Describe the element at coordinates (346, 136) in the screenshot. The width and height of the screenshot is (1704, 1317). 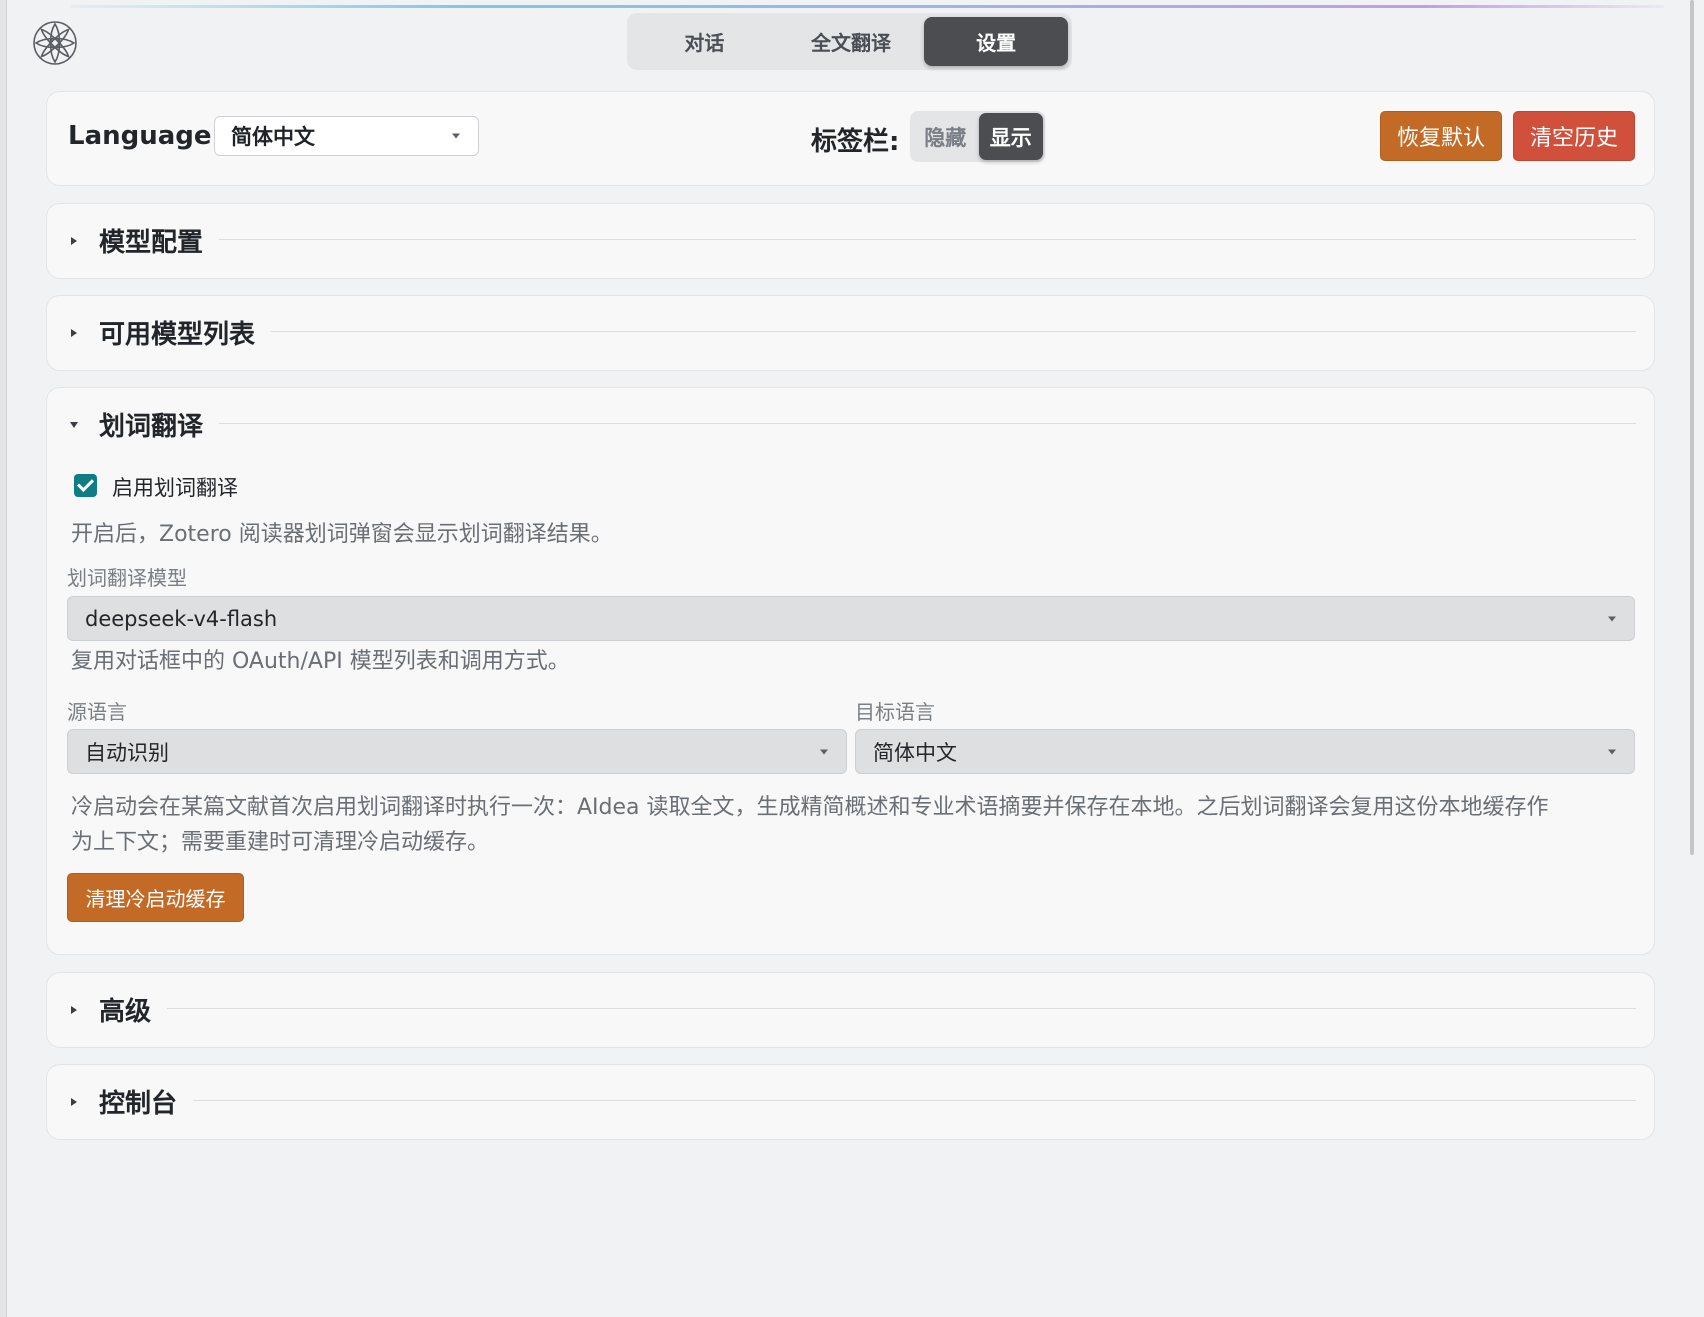
I see `language-select: 简体中文` at that location.